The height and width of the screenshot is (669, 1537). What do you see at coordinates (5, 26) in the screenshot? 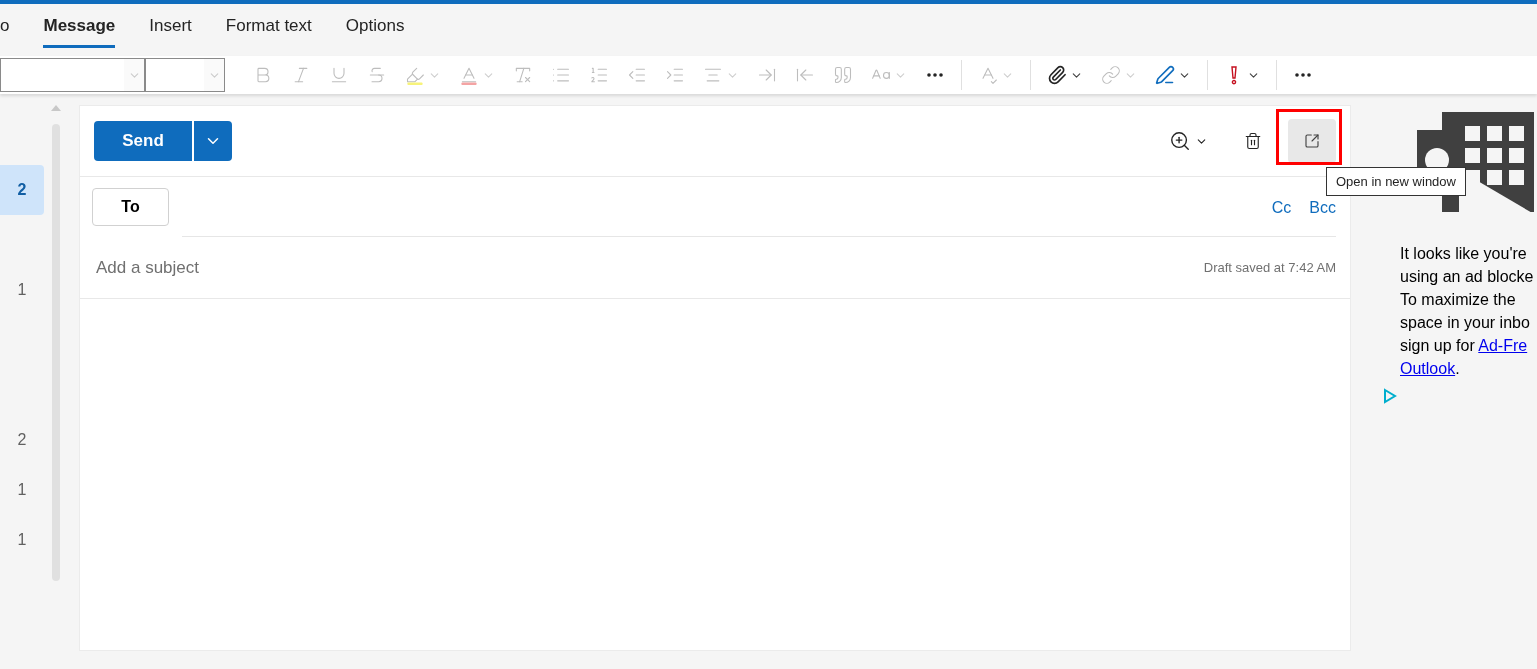
I see `ribbon-tab: o` at bounding box center [5, 26].